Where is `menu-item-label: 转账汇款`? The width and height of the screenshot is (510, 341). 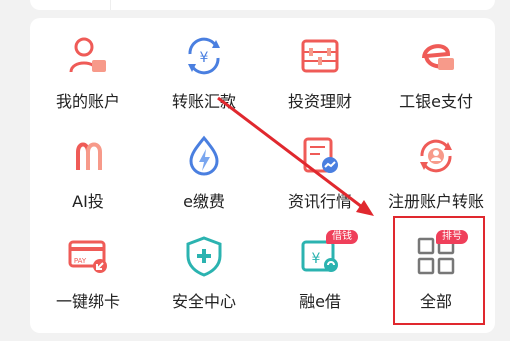 menu-item-label: 转账汇款 is located at coordinates (203, 101).